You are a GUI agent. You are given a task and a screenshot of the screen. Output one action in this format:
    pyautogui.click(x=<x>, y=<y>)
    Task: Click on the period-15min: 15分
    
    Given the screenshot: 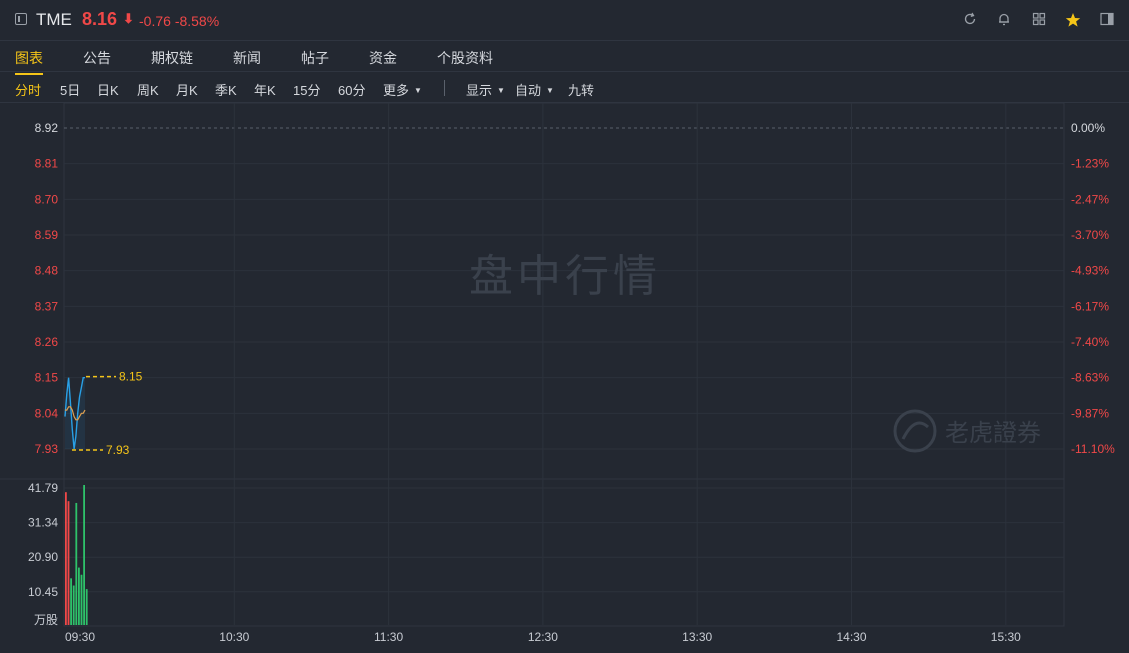 What is the action you would take?
    pyautogui.click(x=306, y=89)
    